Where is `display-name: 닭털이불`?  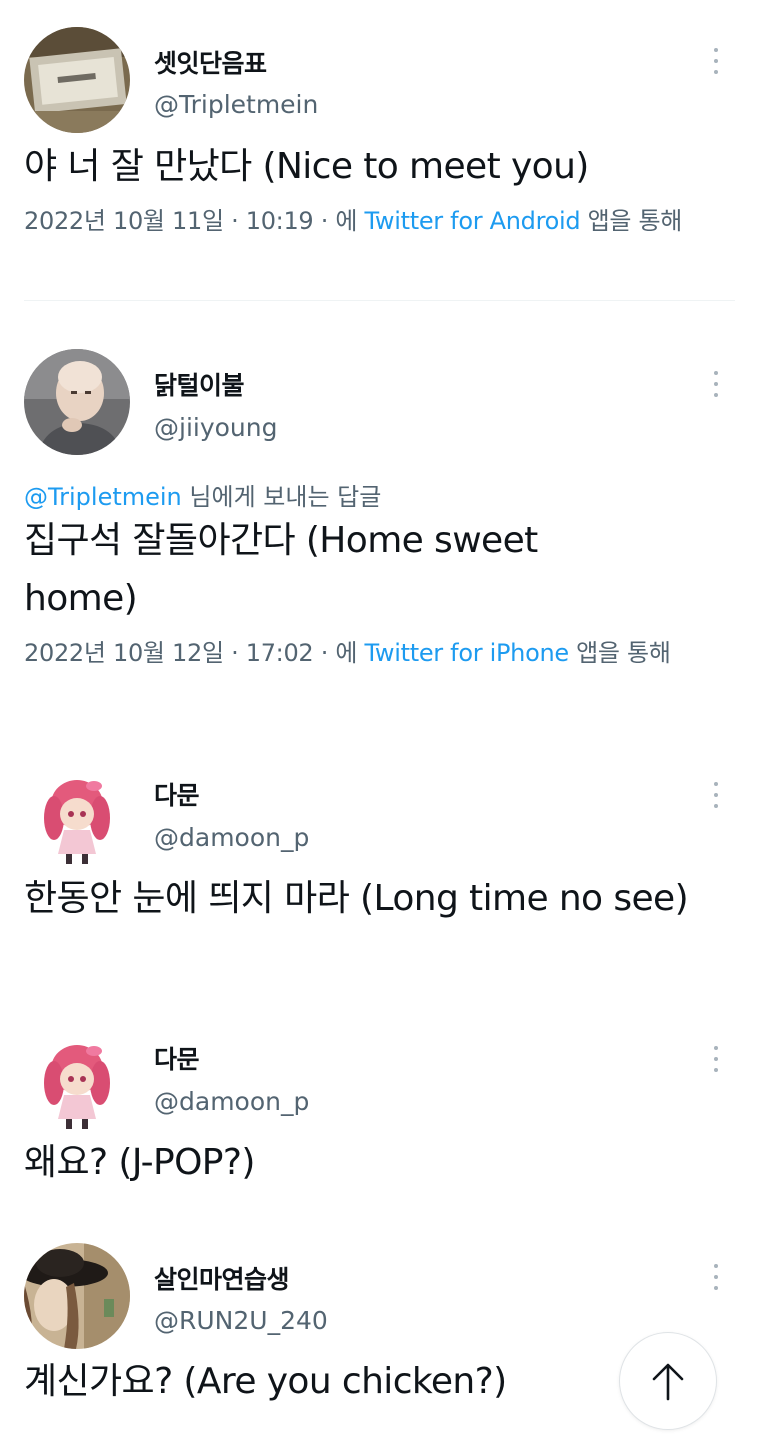
display-name: 닭털이불 is located at coordinates (199, 384).